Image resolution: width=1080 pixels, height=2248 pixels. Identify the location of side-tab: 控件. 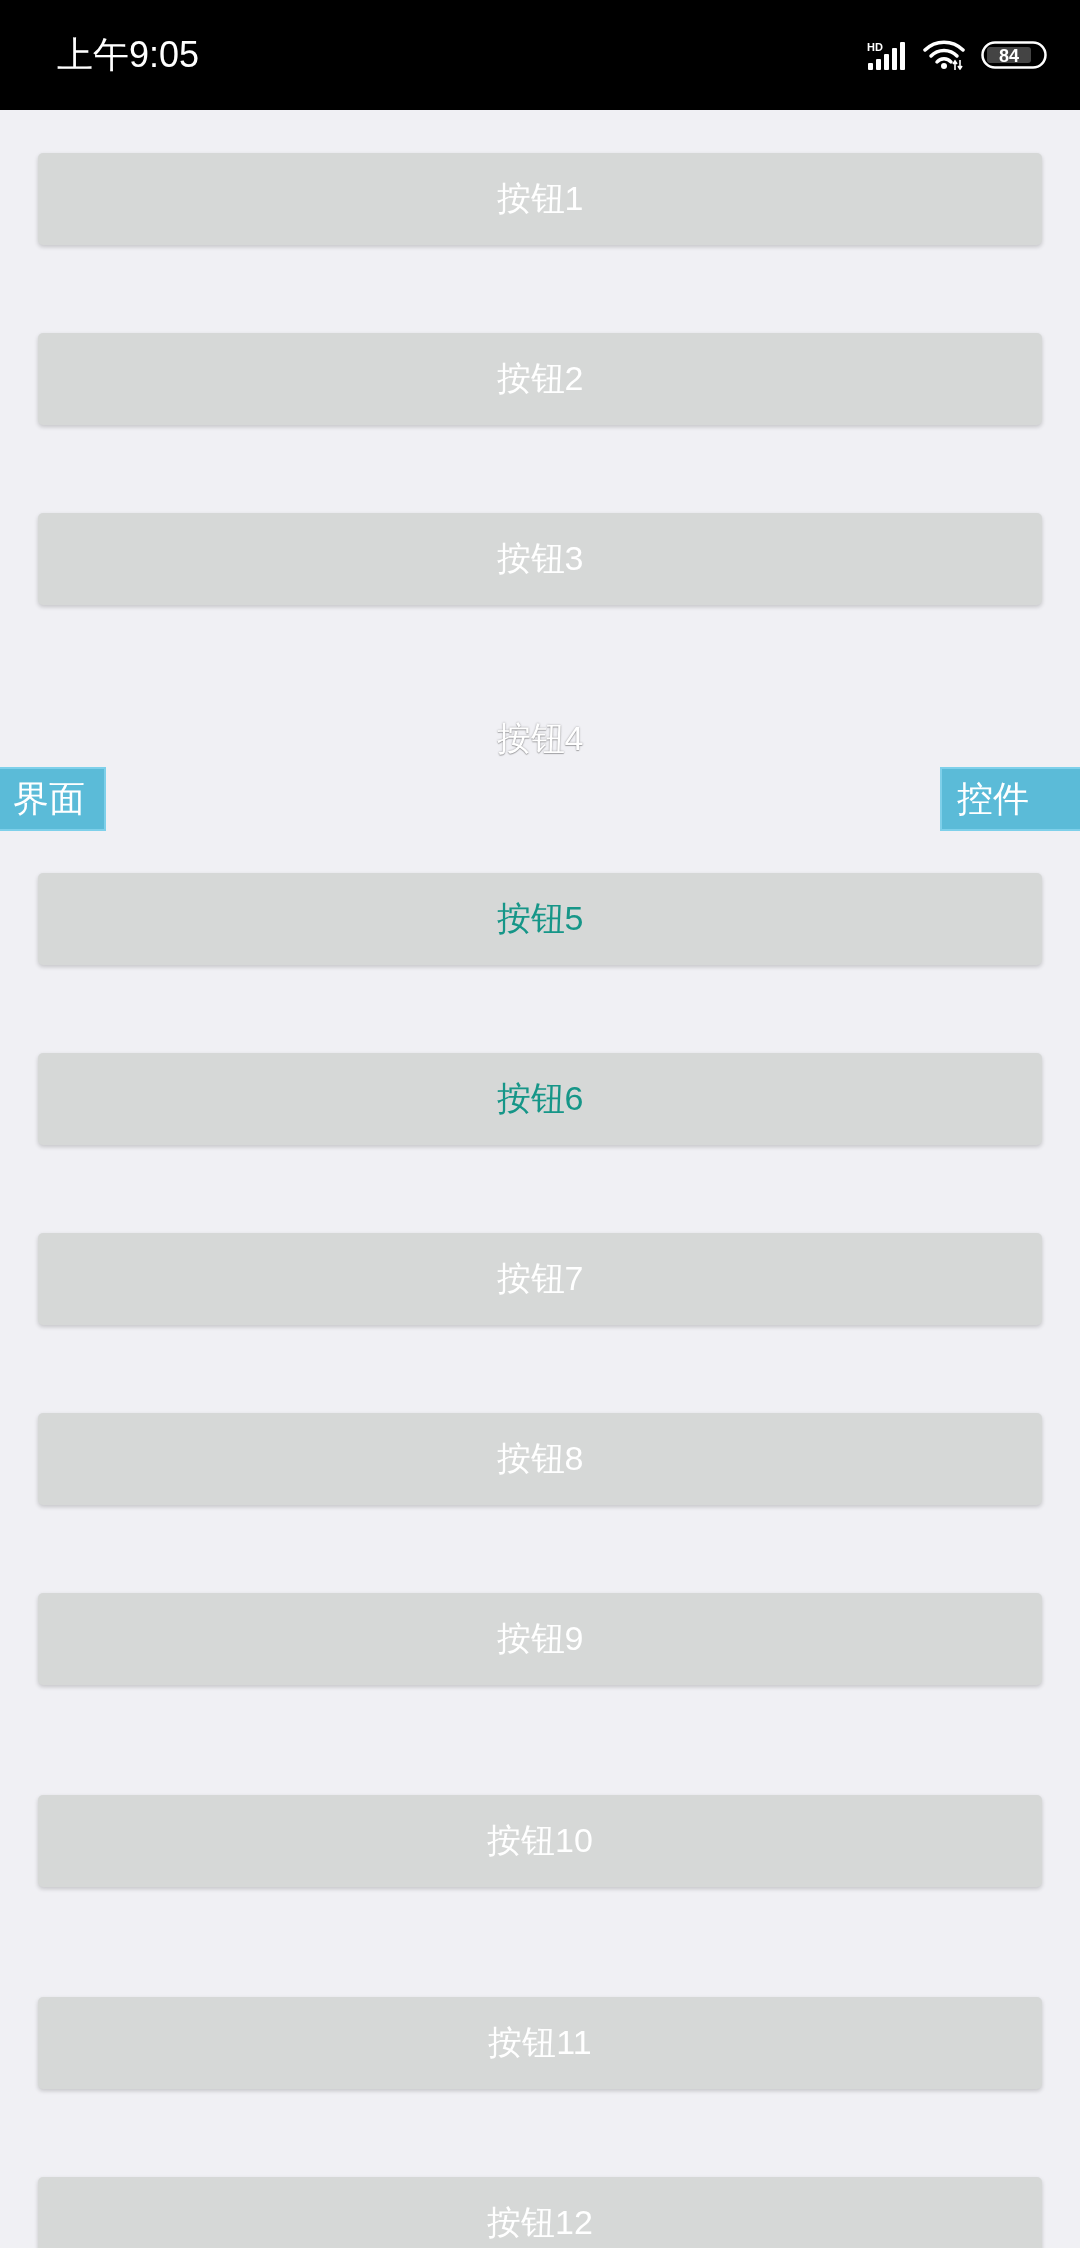
(1010, 799).